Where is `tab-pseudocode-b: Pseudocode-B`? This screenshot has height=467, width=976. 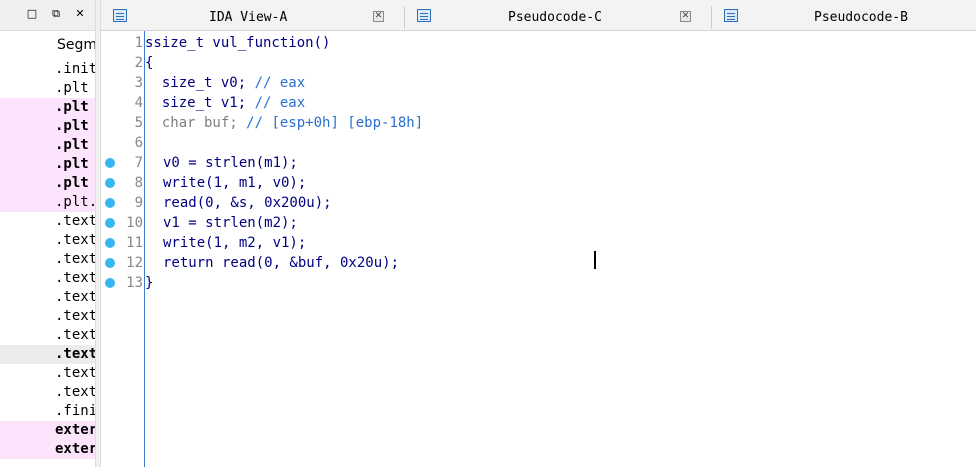
tab-pseudocode-b: Pseudocode-B is located at coordinates (844, 17).